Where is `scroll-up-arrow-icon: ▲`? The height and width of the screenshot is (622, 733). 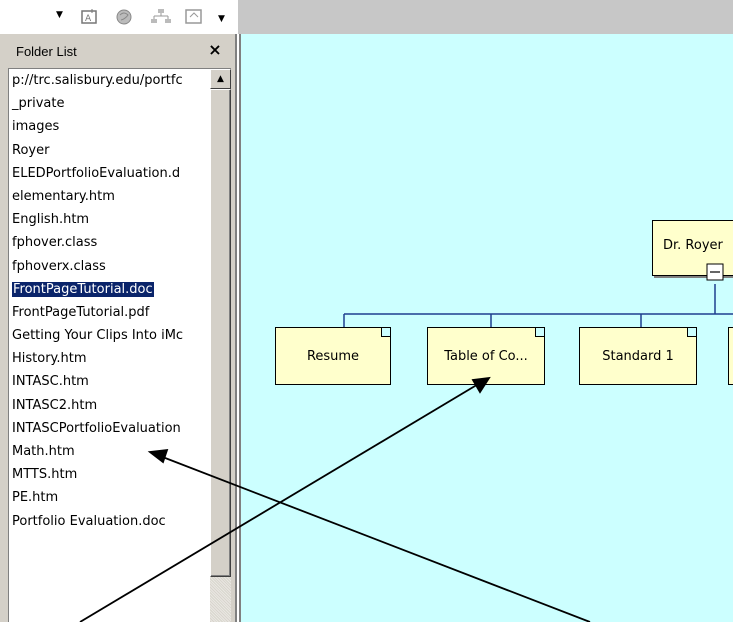
scroll-up-arrow-icon: ▲ is located at coordinates (220, 79).